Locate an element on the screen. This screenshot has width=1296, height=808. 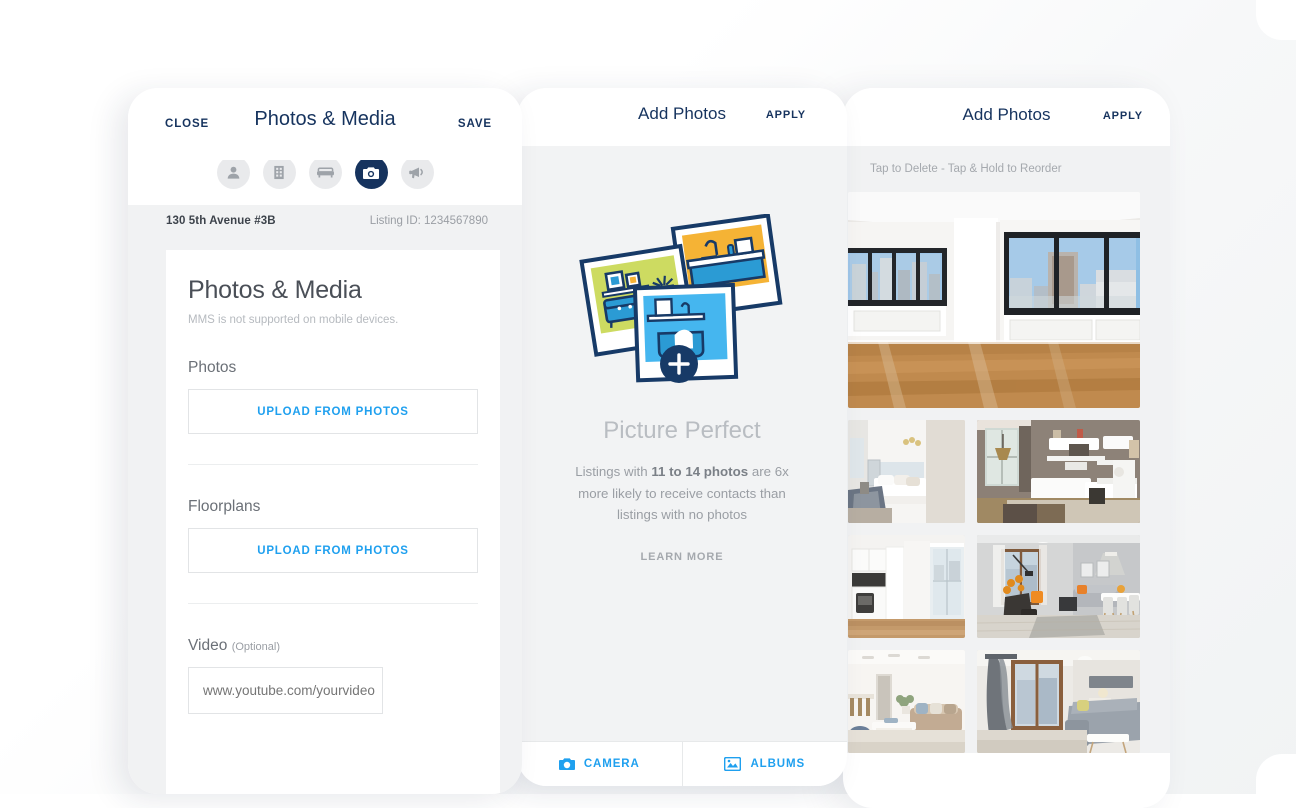
thumb-beige-living-room is located at coordinates (906, 701).